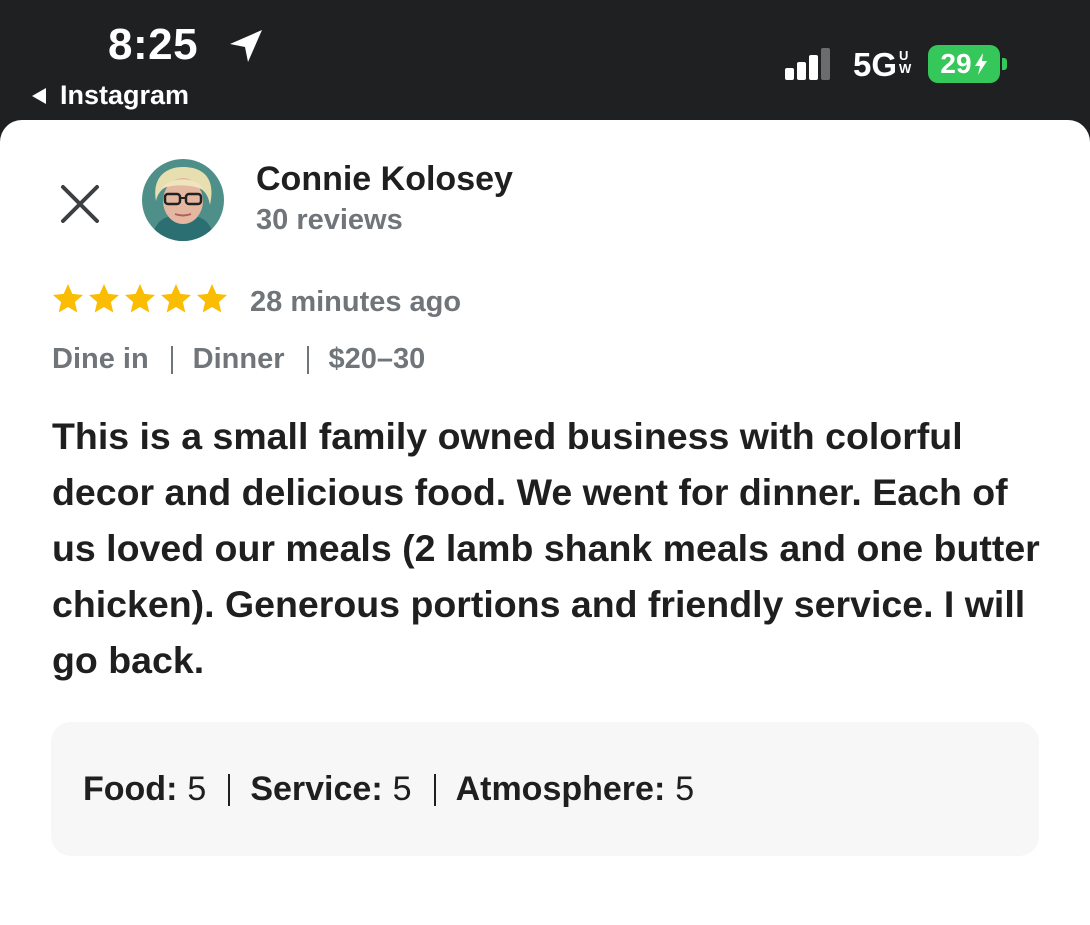 Image resolution: width=1090 pixels, height=925 pixels. What do you see at coordinates (956, 63) in the screenshot?
I see `battery-level: 29` at bounding box center [956, 63].